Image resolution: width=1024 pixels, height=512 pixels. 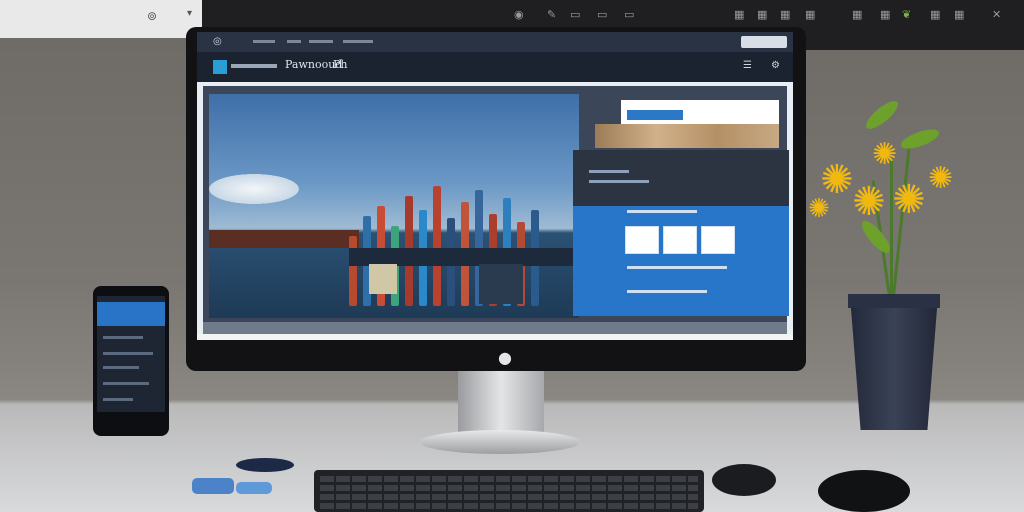 What do you see at coordinates (681, 178) in the screenshot?
I see `panel-header` at bounding box center [681, 178].